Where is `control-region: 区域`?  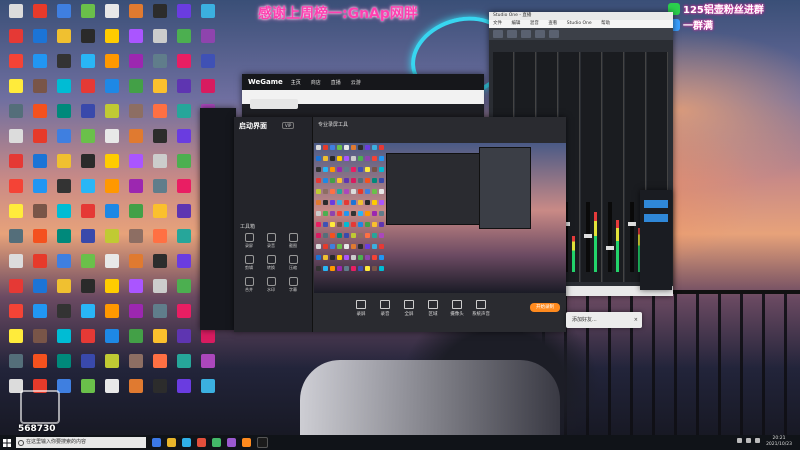
control-region: 区域 is located at coordinates (433, 308).